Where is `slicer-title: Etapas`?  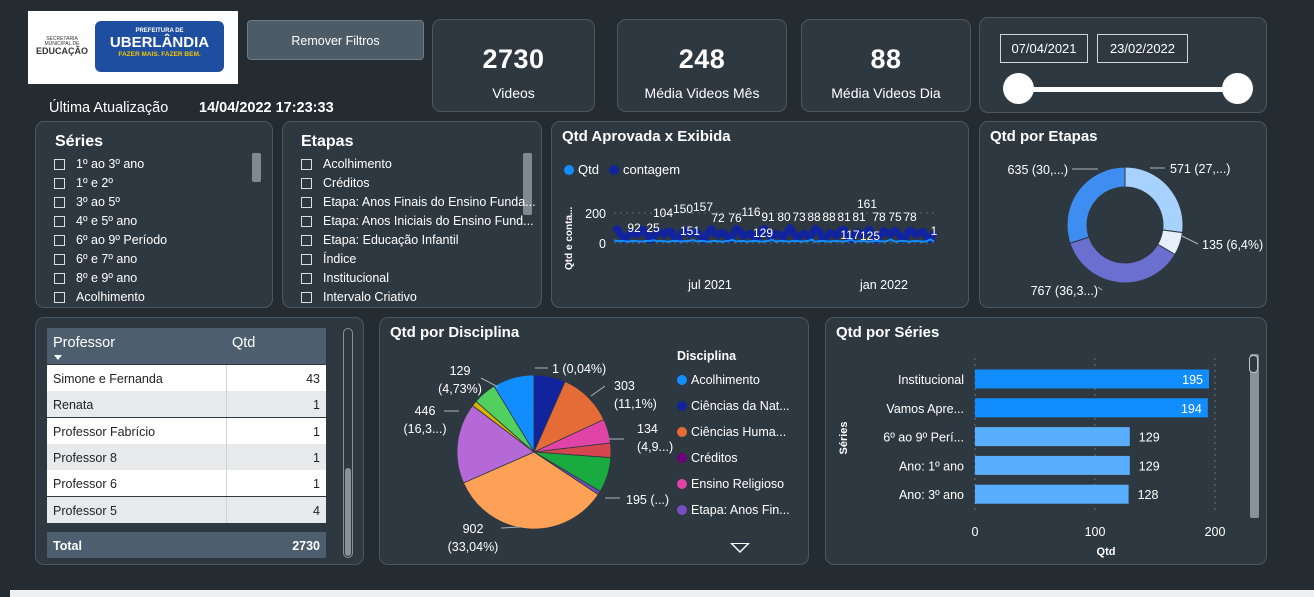 slicer-title: Etapas is located at coordinates (327, 141).